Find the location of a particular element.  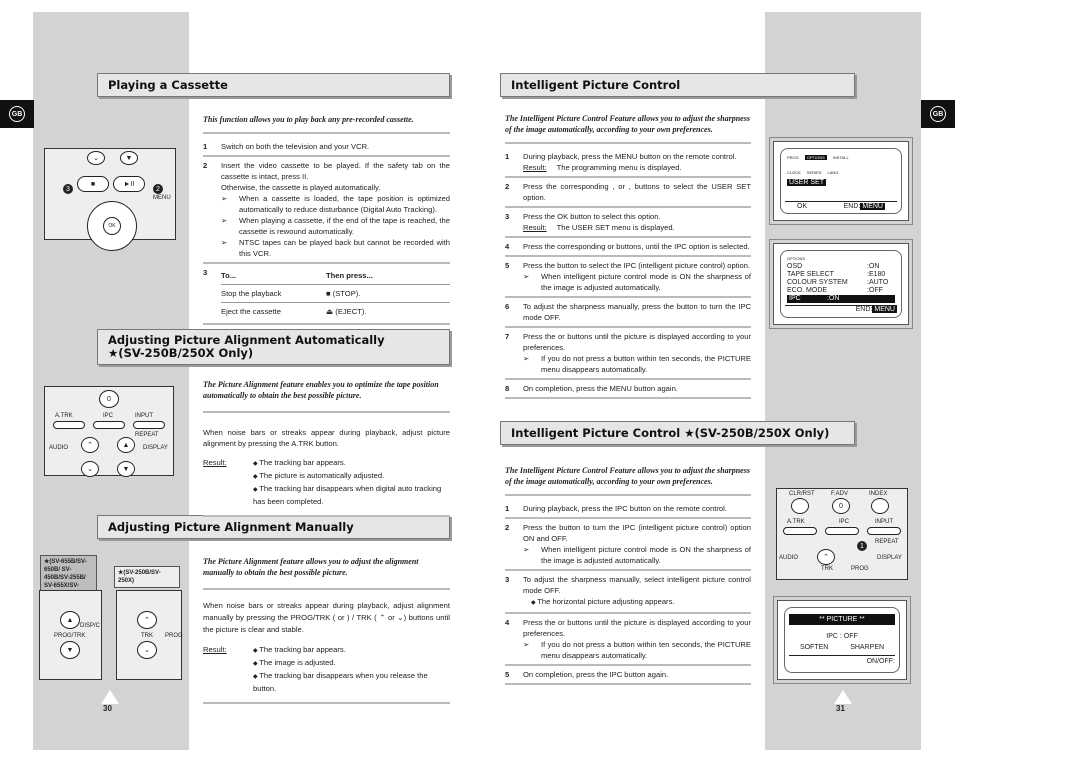

onoff-label: ON/OFF: is located at coordinates (842, 661).